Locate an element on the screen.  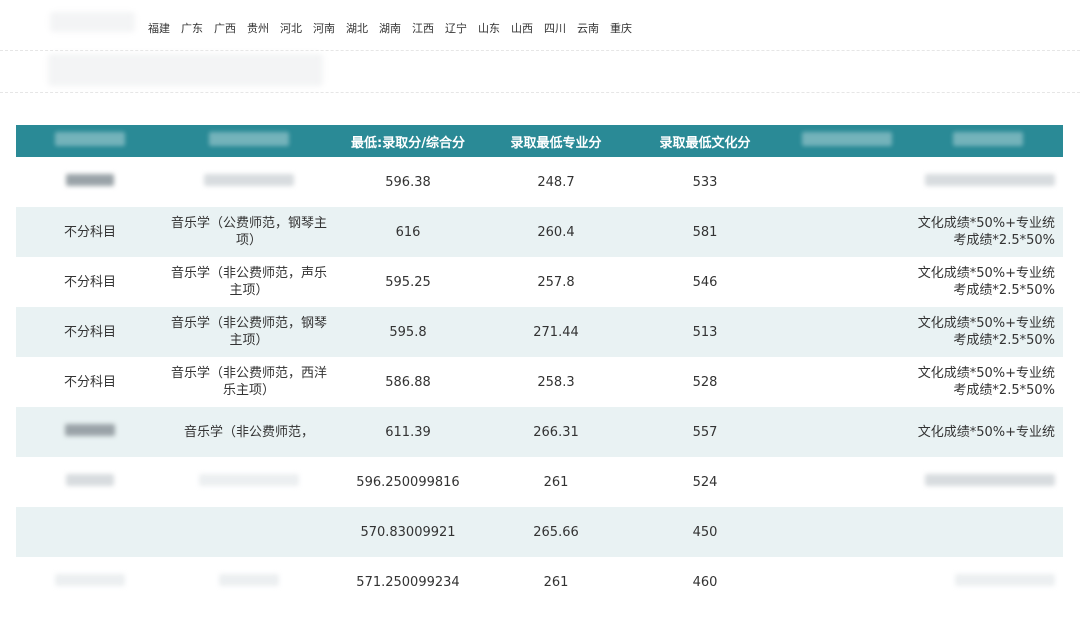
header-min-culture-score: 录取最低文化分 is located at coordinates (705, 141).